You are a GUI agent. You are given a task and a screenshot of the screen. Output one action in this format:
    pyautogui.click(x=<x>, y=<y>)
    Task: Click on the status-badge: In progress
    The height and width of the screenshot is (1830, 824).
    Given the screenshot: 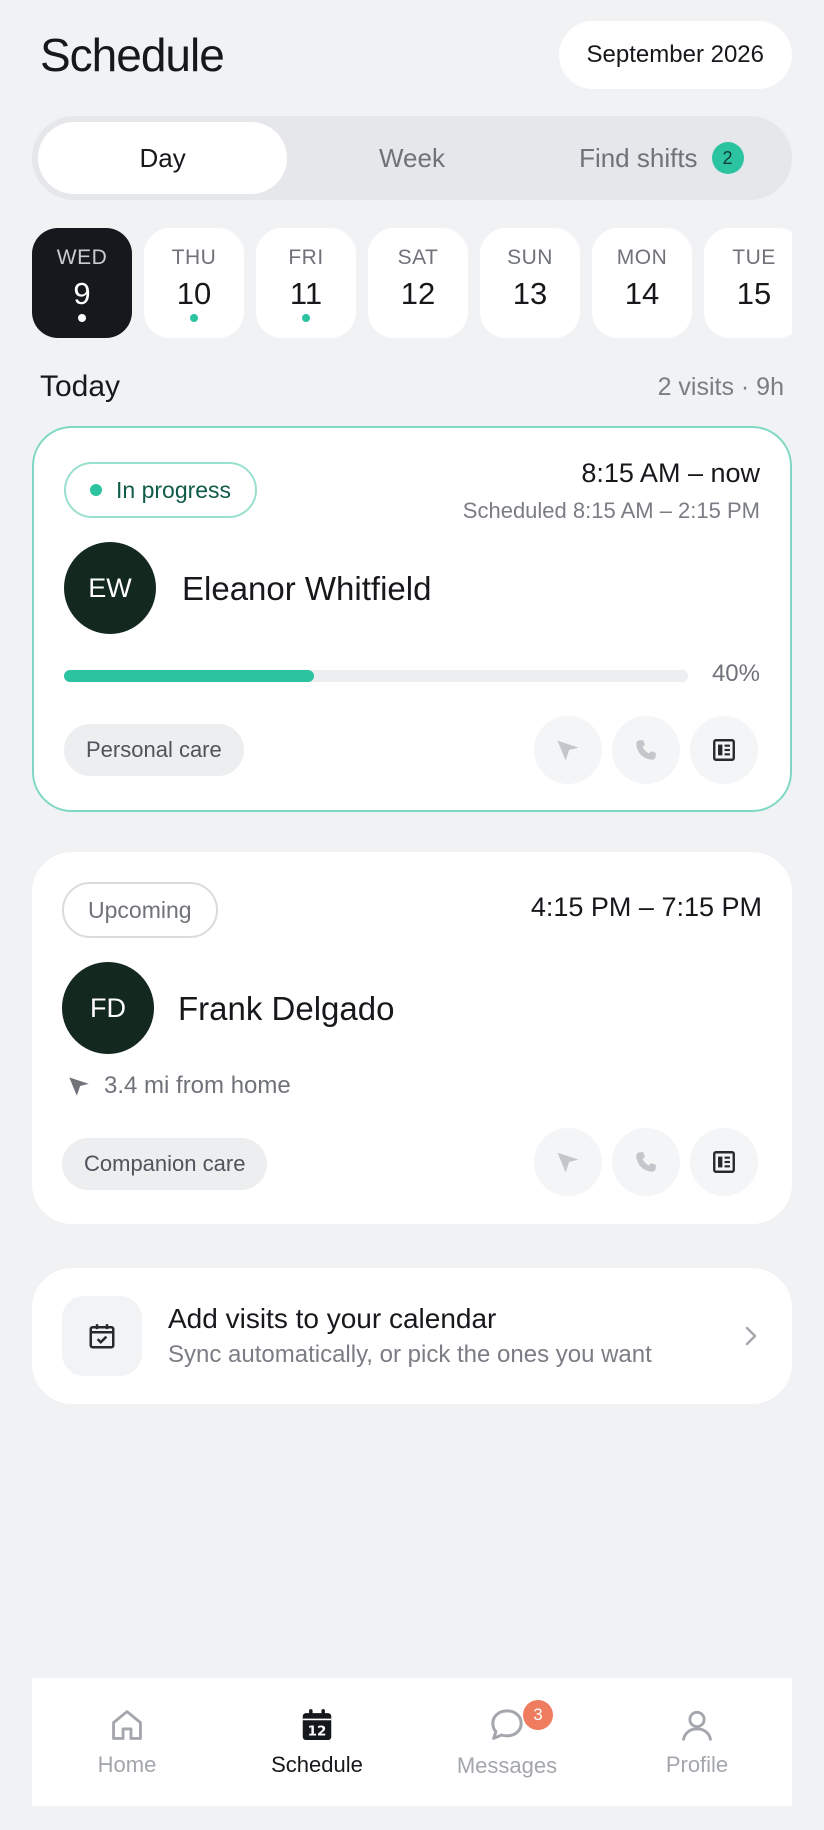 What is the action you would take?
    pyautogui.click(x=161, y=490)
    